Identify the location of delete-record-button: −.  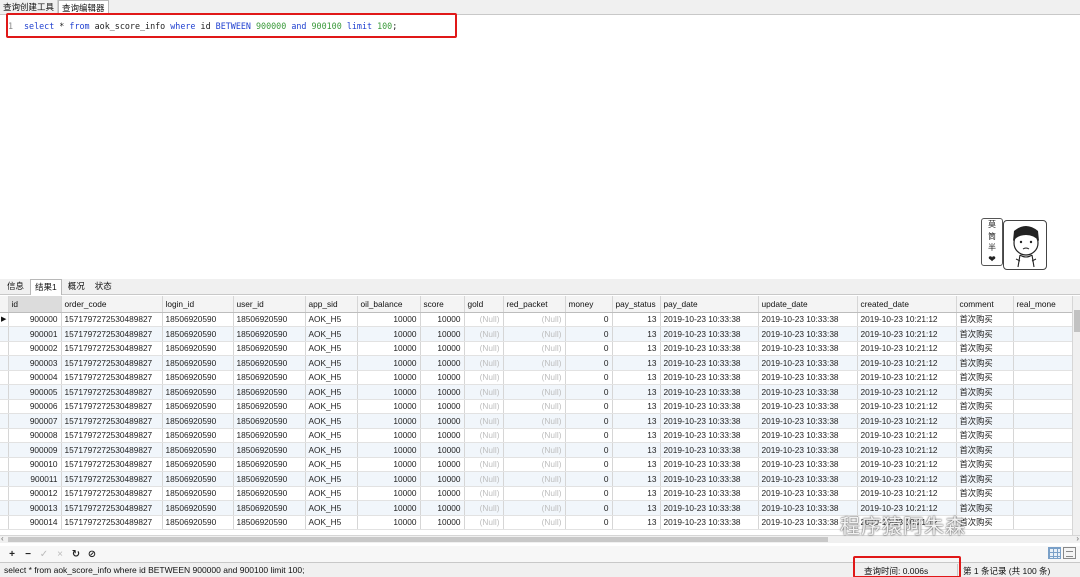
(28, 554).